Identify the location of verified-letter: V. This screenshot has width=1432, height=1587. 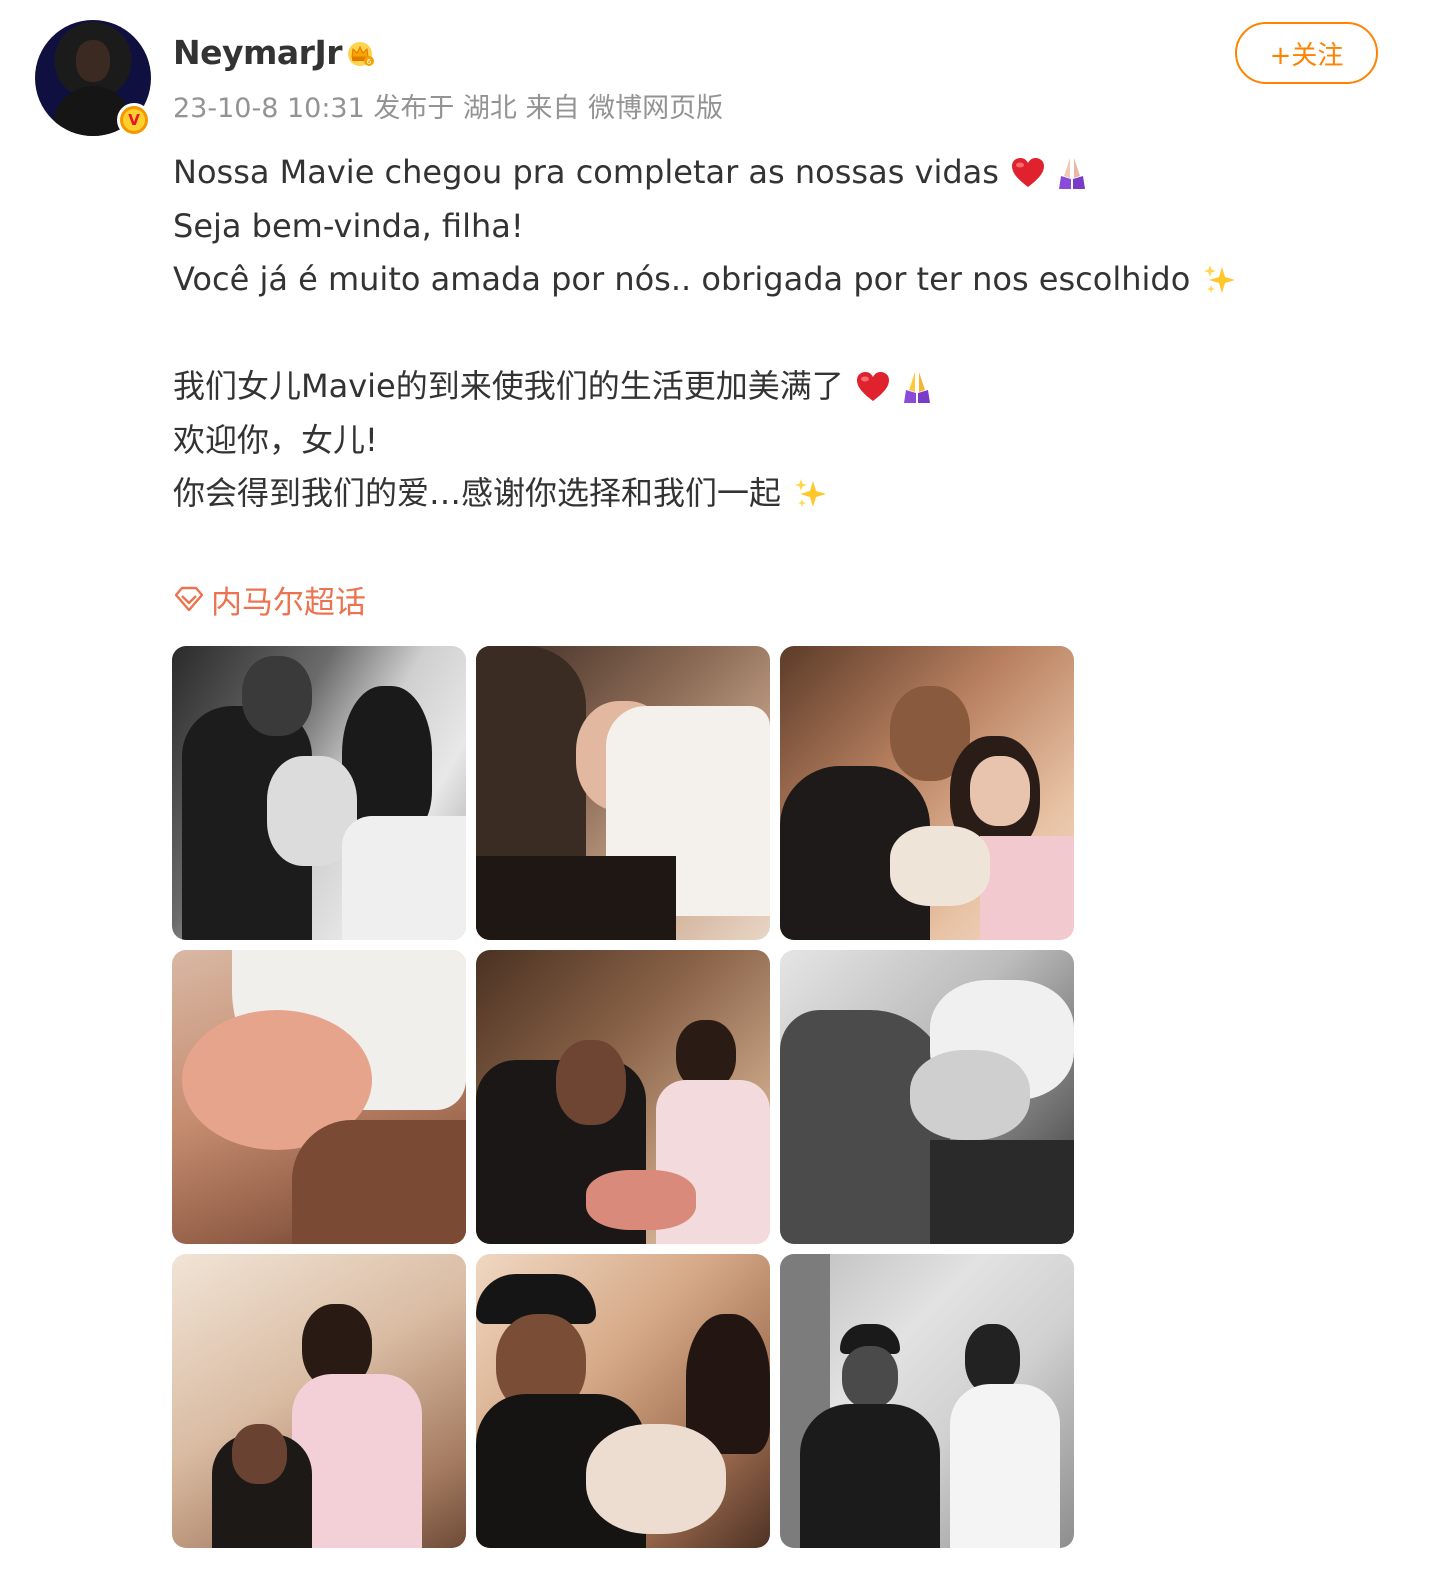
(134, 120).